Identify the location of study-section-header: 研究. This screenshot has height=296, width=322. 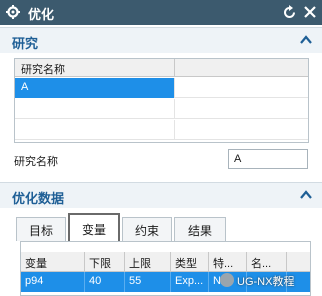
(161, 40).